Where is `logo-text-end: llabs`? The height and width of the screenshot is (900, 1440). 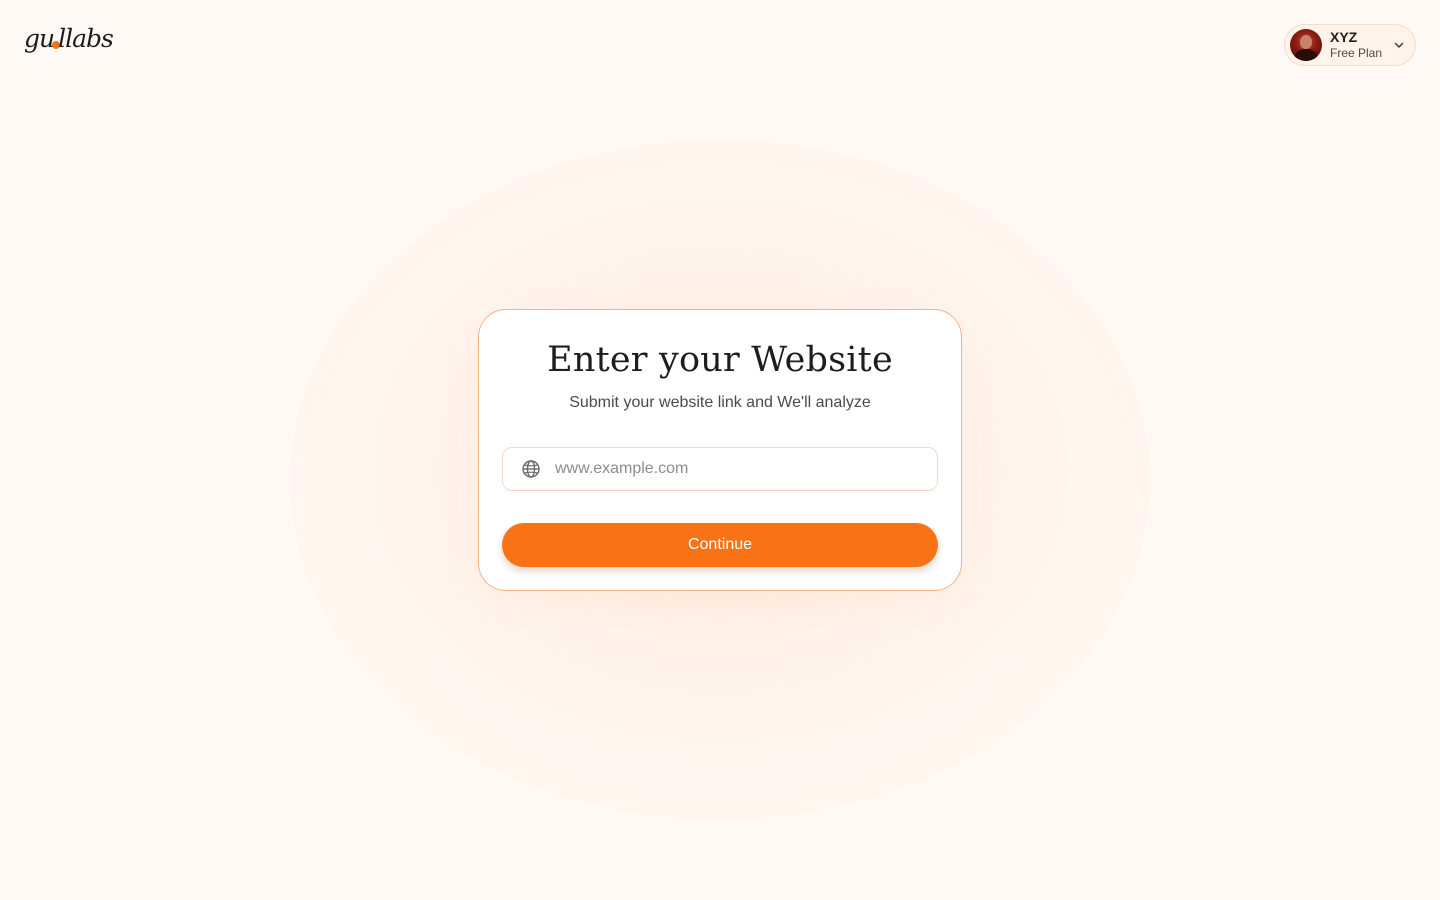
logo-text-end: llabs is located at coordinates (86, 38).